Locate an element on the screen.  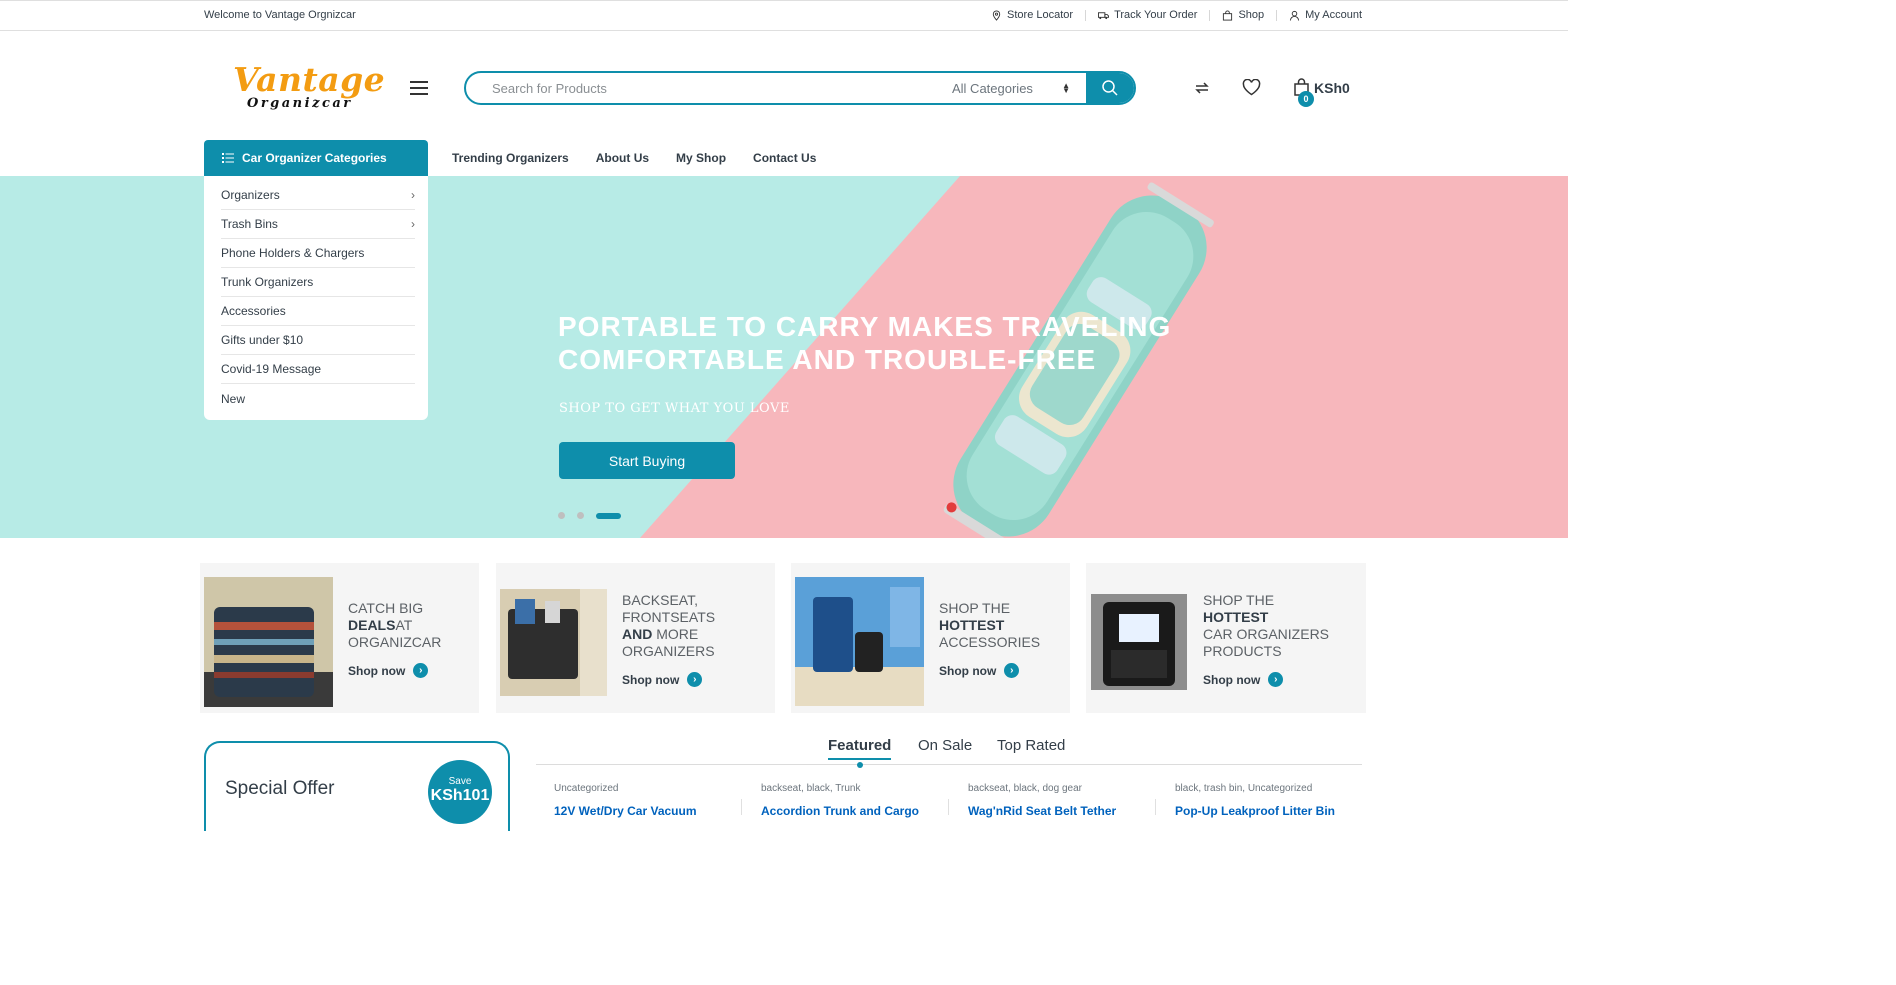
save-badge: Save KSh101 is located at coordinates (460, 792).